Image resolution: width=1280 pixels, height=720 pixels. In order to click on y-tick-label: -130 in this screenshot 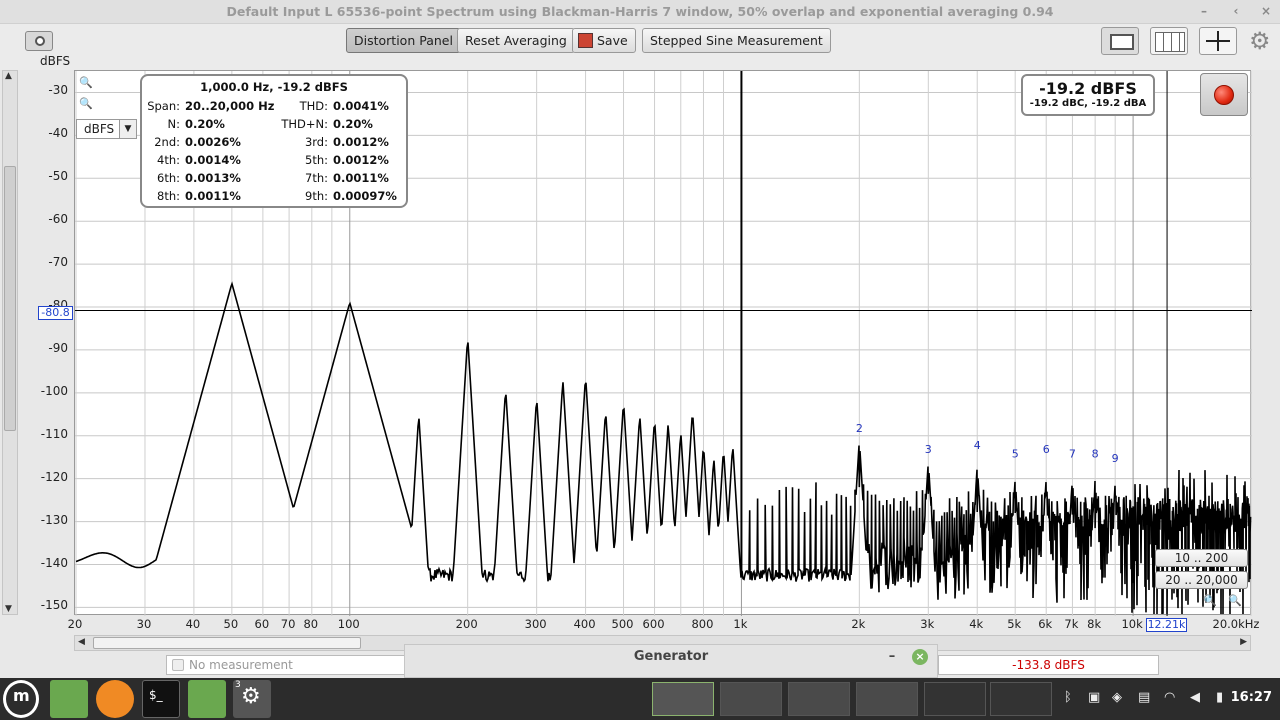, I will do `click(54, 519)`.